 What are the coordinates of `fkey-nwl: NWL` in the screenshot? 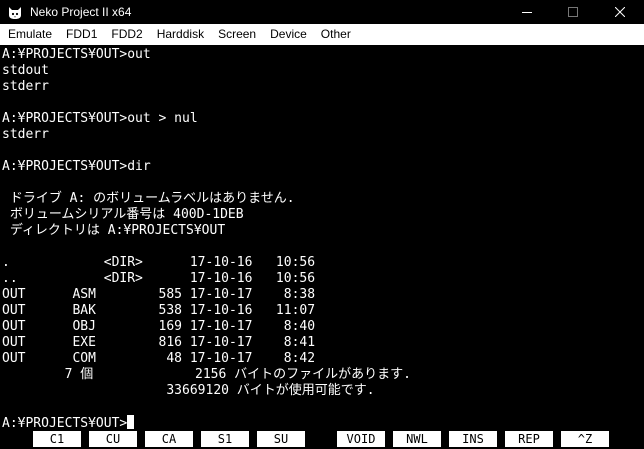 It's located at (417, 439).